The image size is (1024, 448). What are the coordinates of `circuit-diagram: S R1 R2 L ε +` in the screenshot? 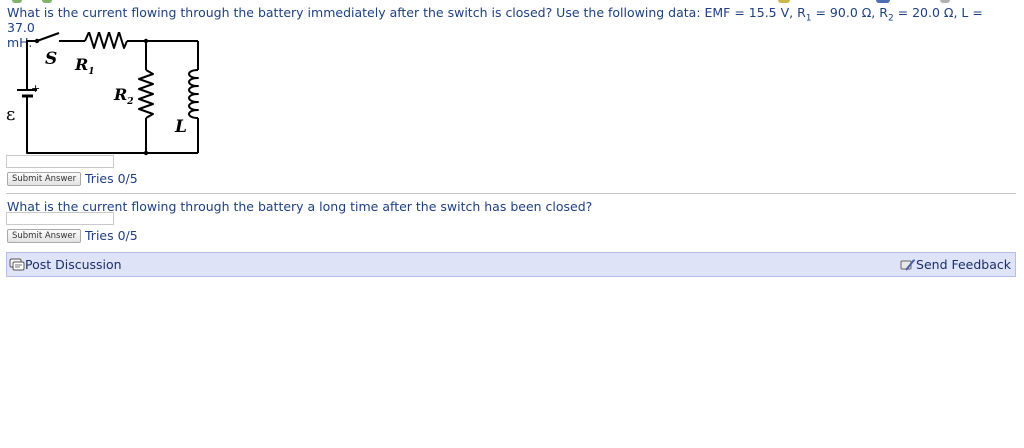 It's located at (102, 94).